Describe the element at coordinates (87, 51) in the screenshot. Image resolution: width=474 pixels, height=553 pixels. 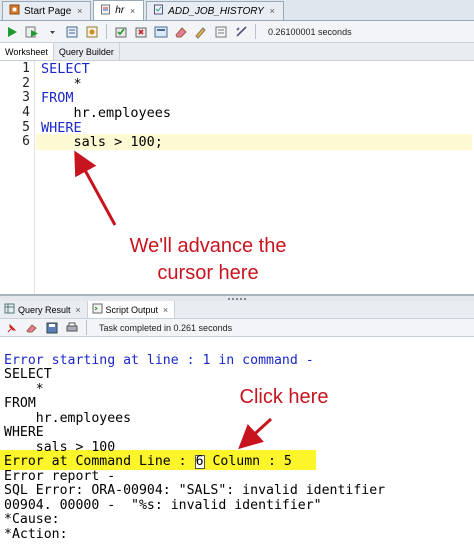
I see `tab-query-builder: Query Builder` at that location.